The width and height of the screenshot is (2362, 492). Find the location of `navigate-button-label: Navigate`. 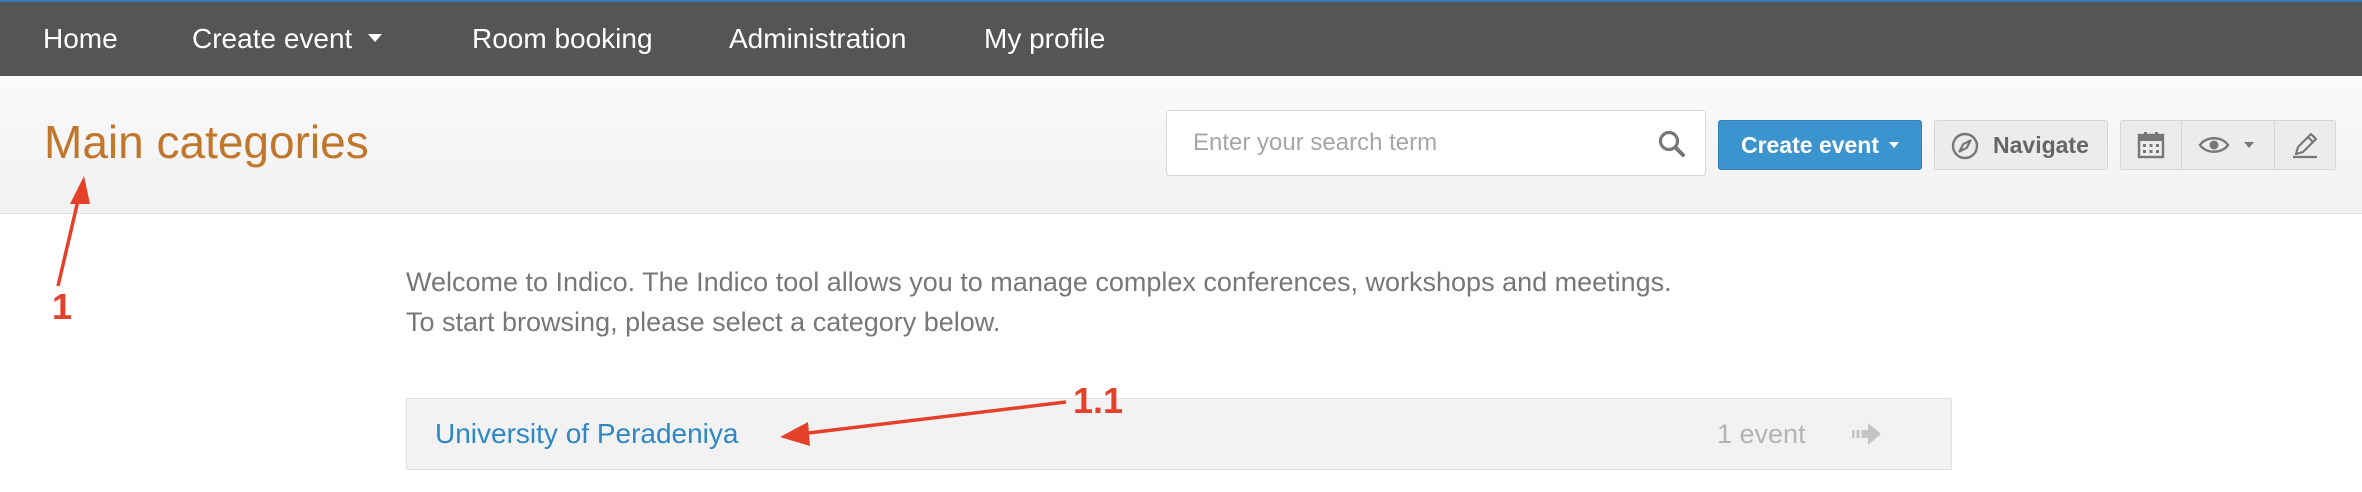

navigate-button-label: Navigate is located at coordinates (2041, 145).